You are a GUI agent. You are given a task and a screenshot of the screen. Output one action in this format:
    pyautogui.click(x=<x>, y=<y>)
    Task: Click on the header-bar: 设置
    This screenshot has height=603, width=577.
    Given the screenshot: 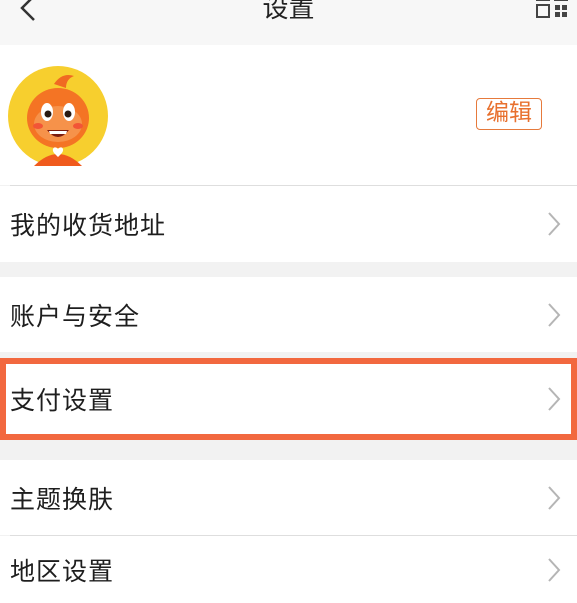 What is the action you would take?
    pyautogui.click(x=288, y=22)
    